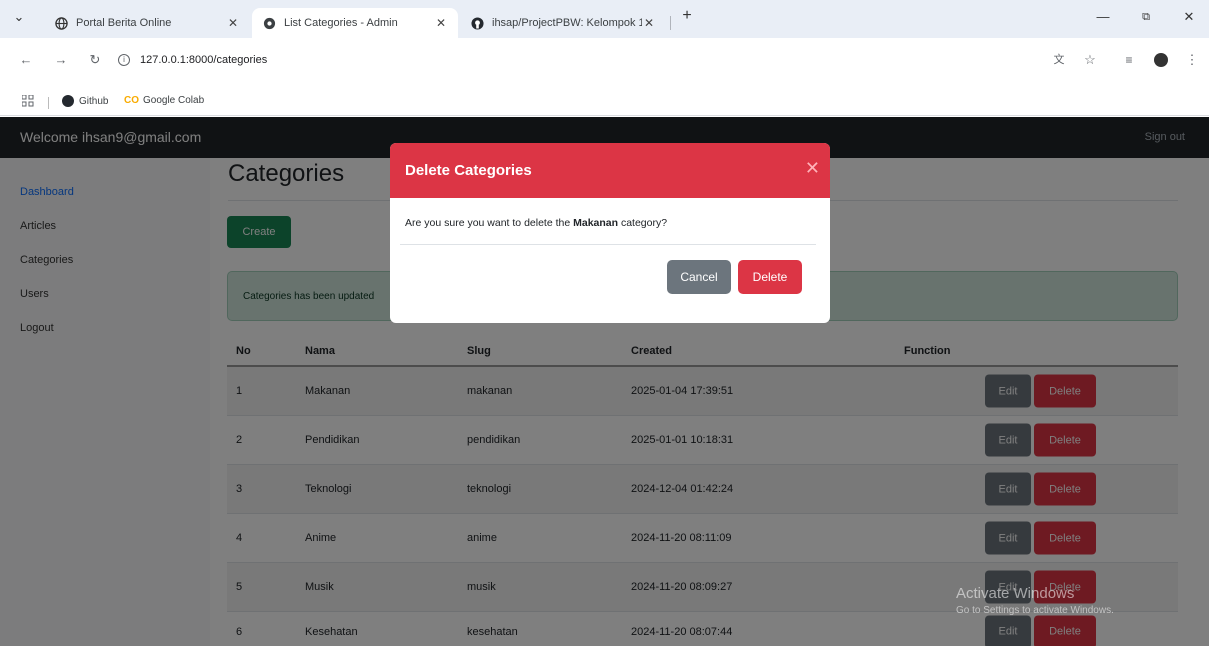 Image resolution: width=1209 pixels, height=646 pixels. I want to click on tab-portal-berita: Portal Berita Online ✕, so click(147, 23).